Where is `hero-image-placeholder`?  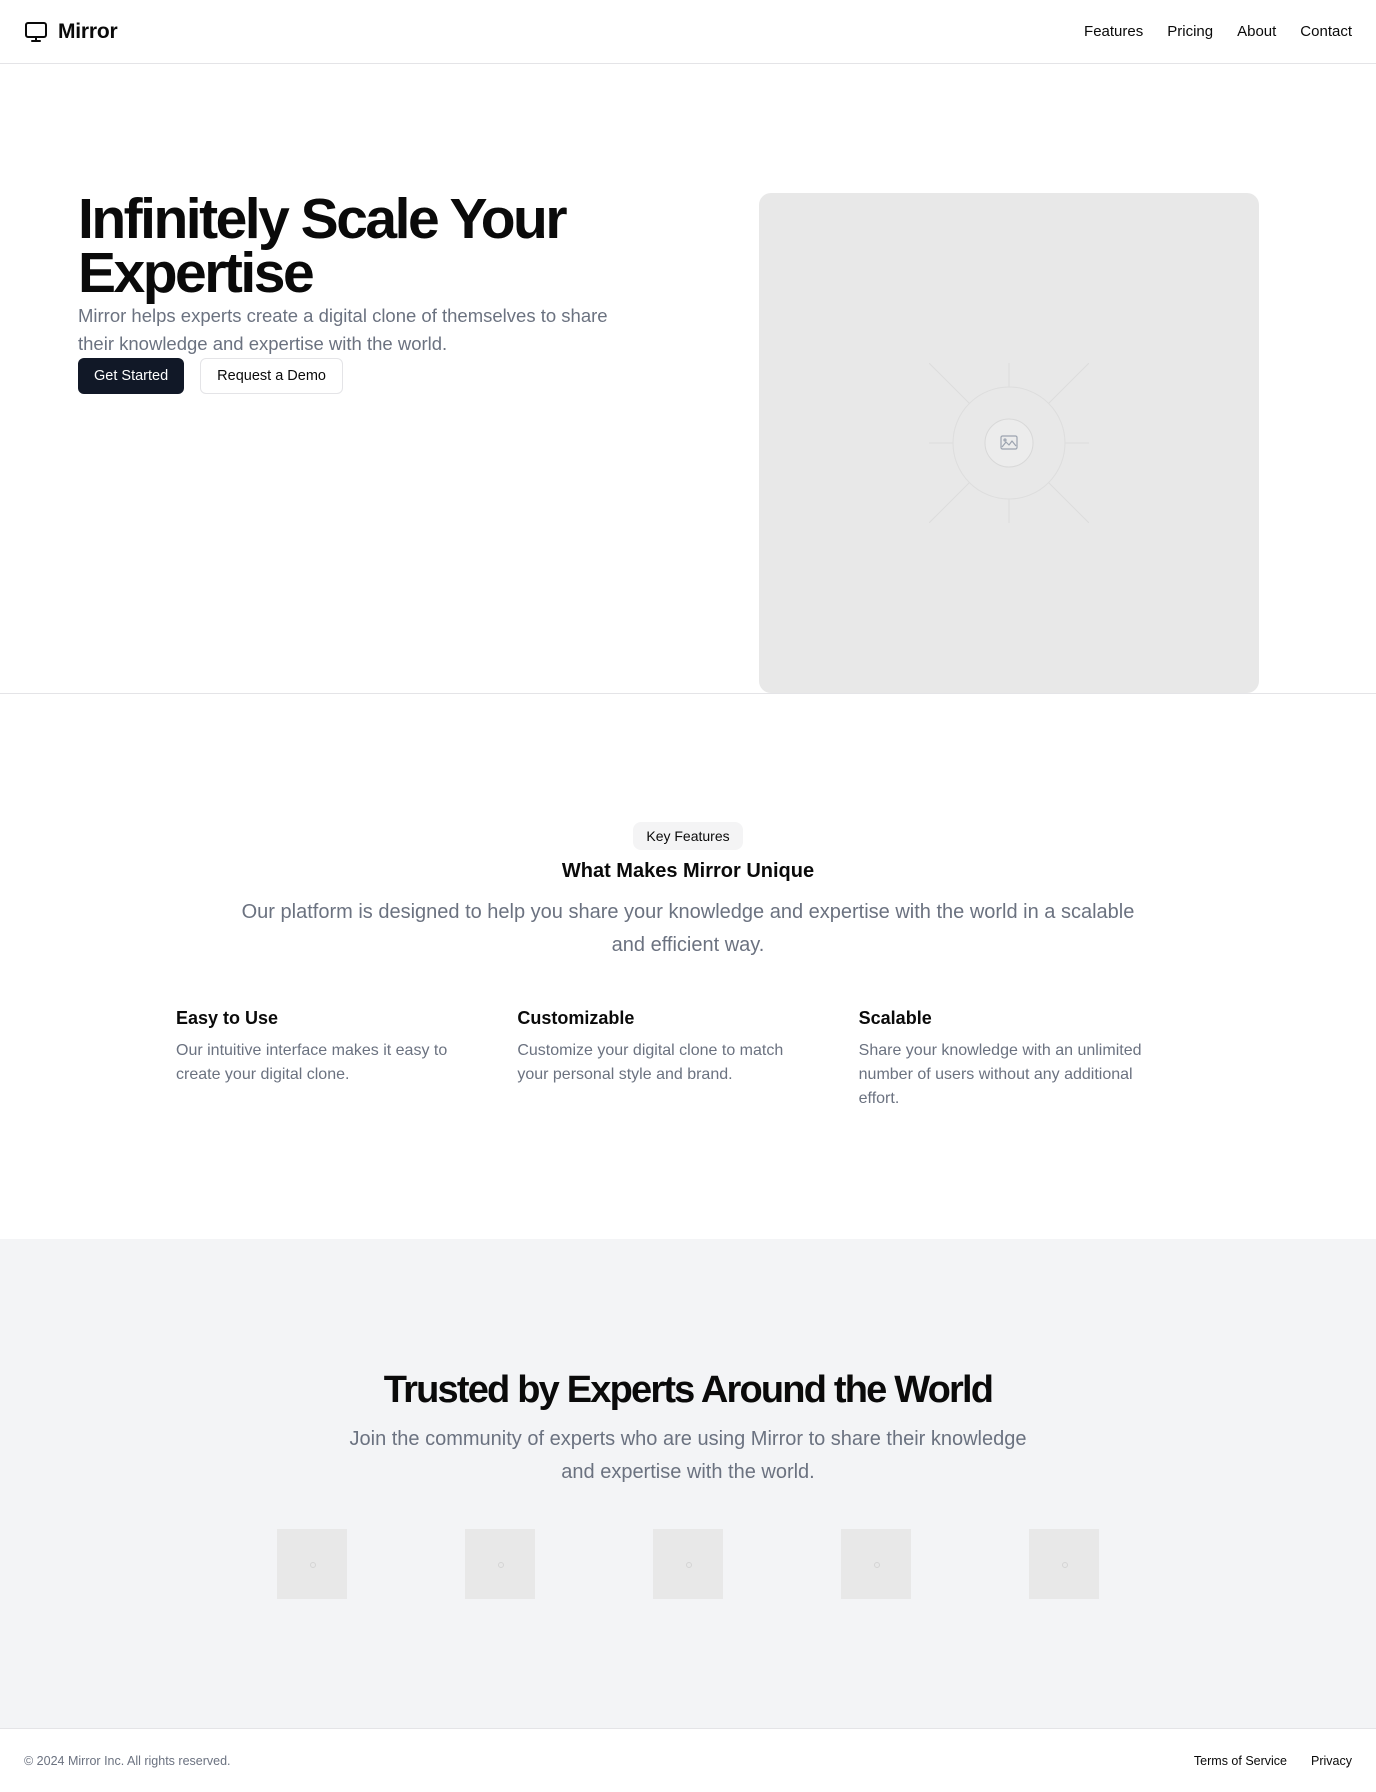
hero-image-placeholder is located at coordinates (1009, 443).